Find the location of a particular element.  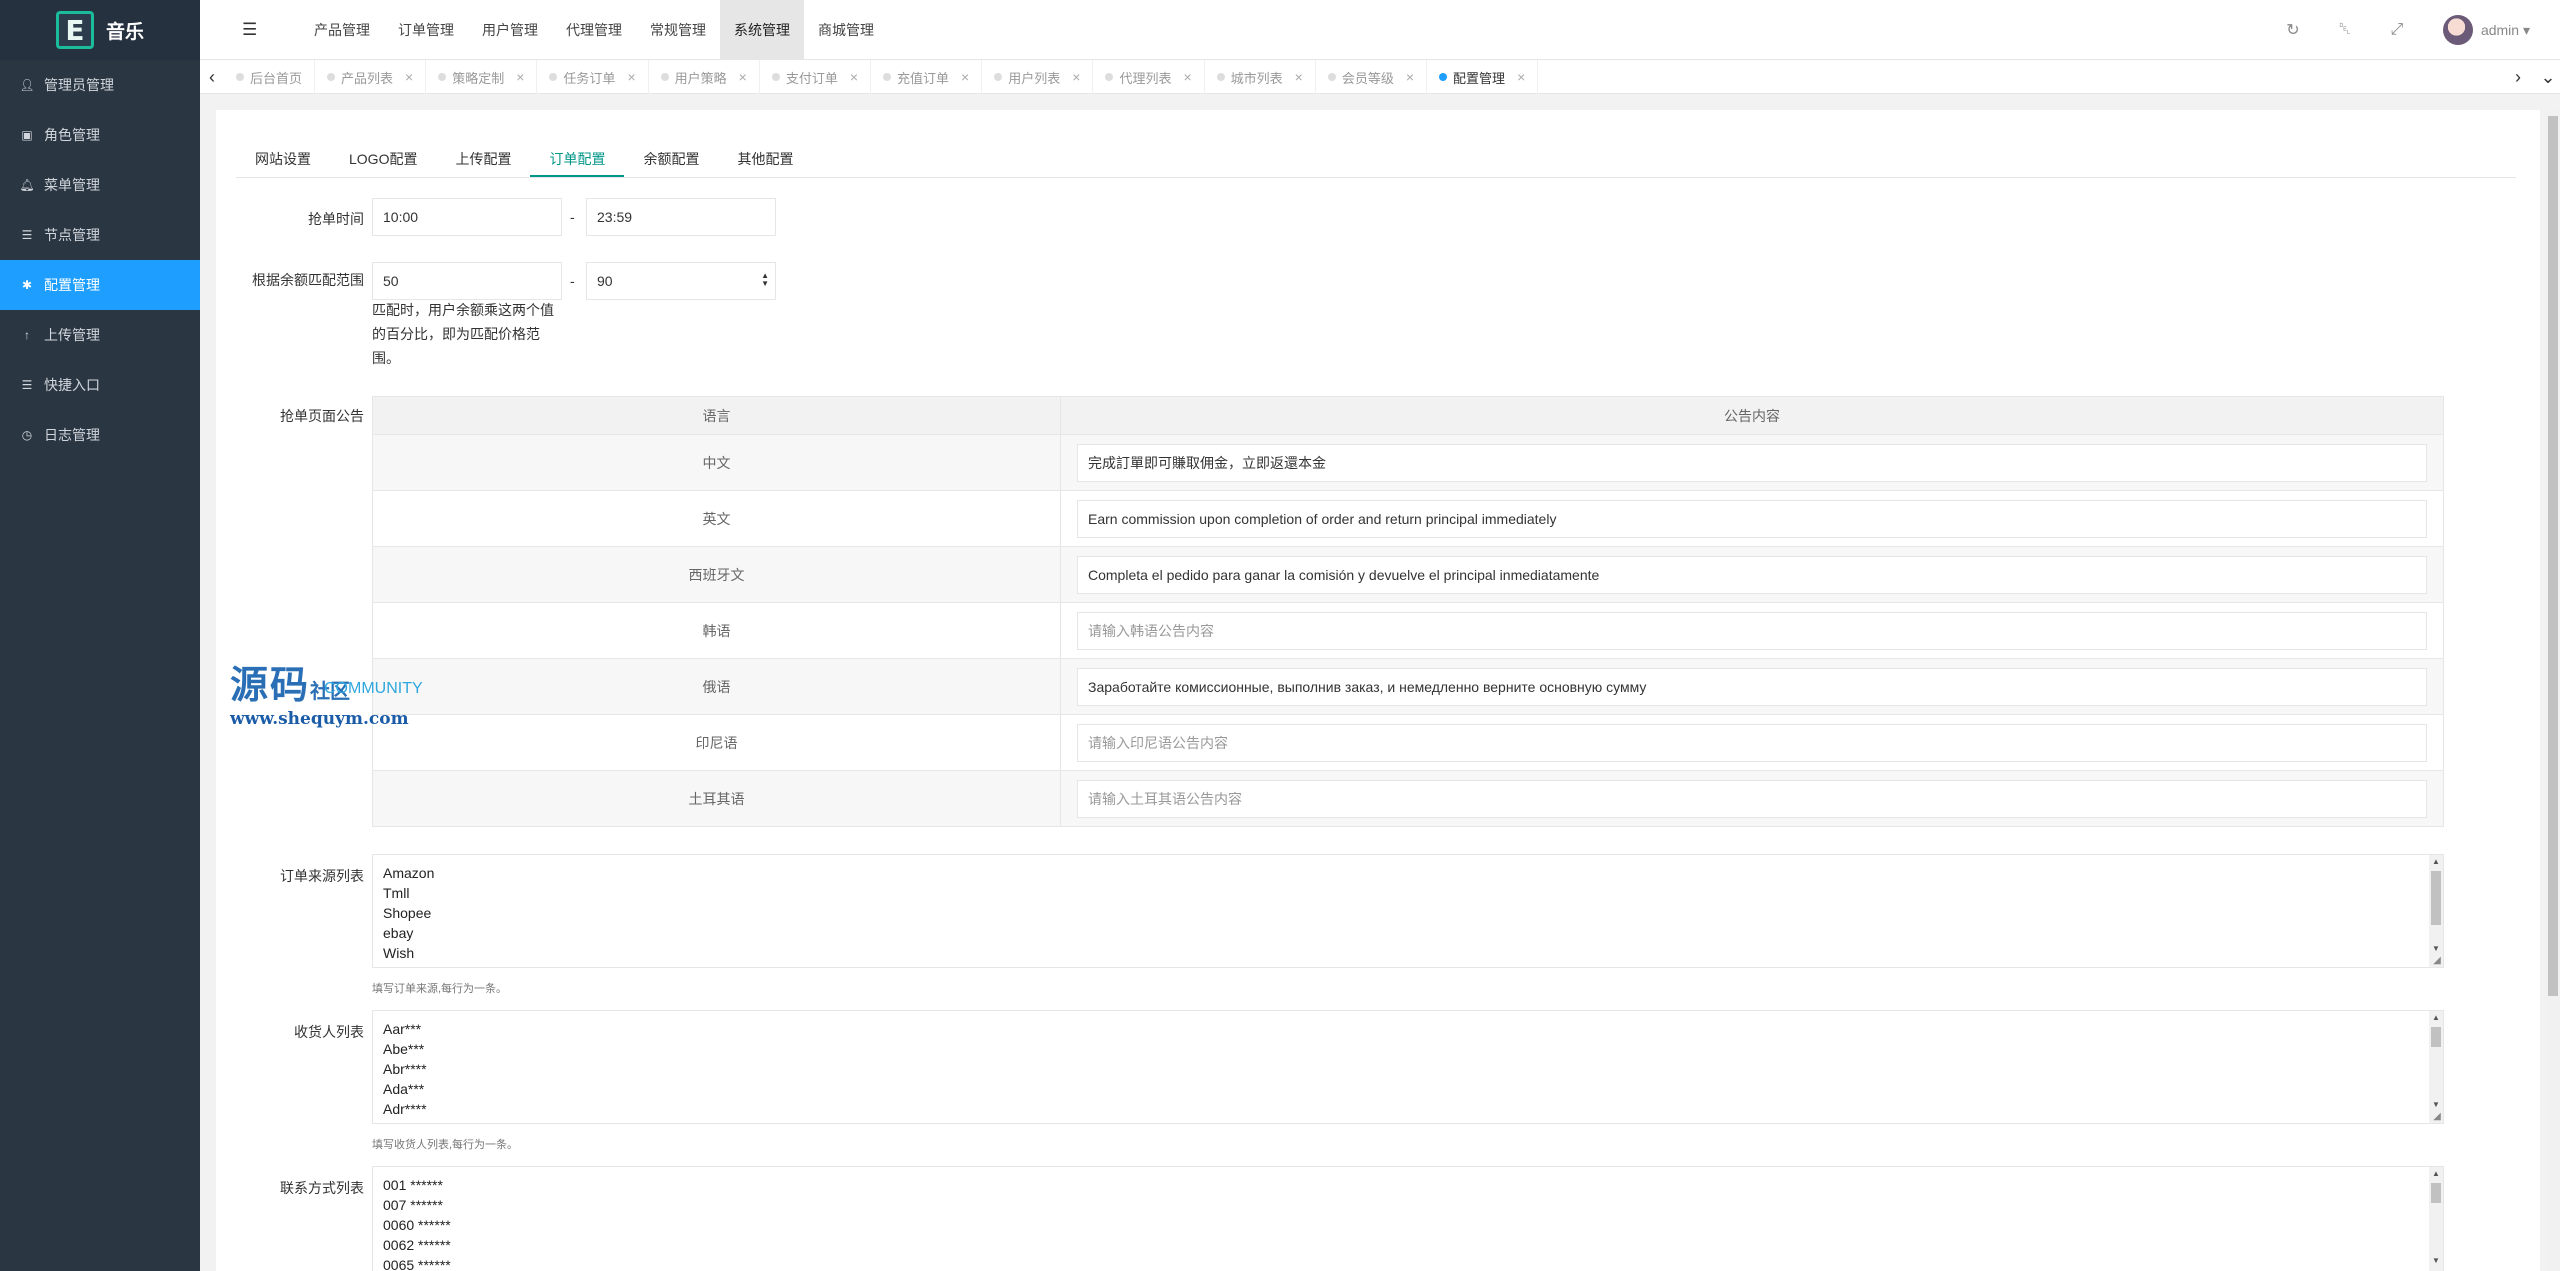

tab-task-order: 任务订单 × is located at coordinates (593, 77).